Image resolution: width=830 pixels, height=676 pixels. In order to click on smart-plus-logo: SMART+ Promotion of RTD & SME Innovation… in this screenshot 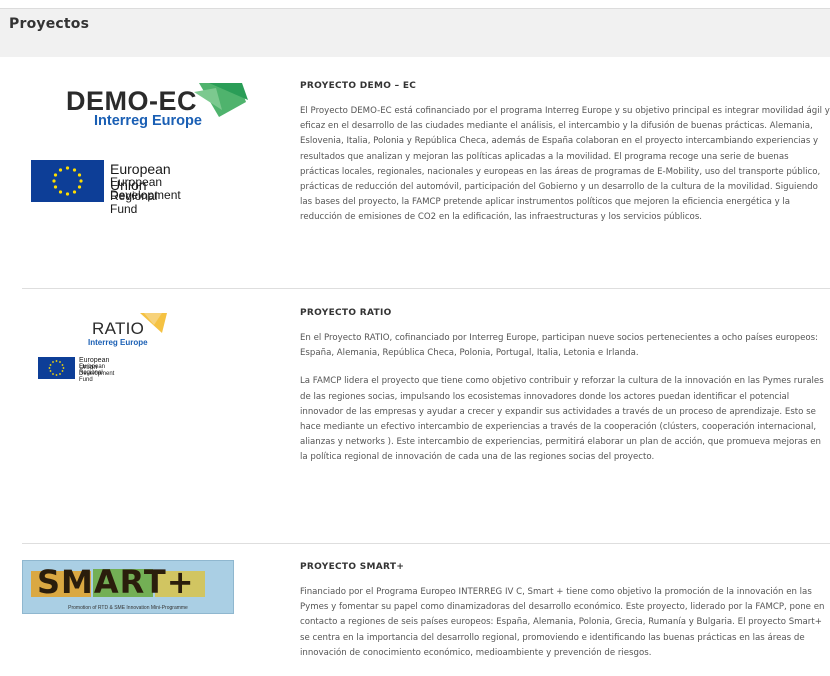, I will do `click(128, 587)`.